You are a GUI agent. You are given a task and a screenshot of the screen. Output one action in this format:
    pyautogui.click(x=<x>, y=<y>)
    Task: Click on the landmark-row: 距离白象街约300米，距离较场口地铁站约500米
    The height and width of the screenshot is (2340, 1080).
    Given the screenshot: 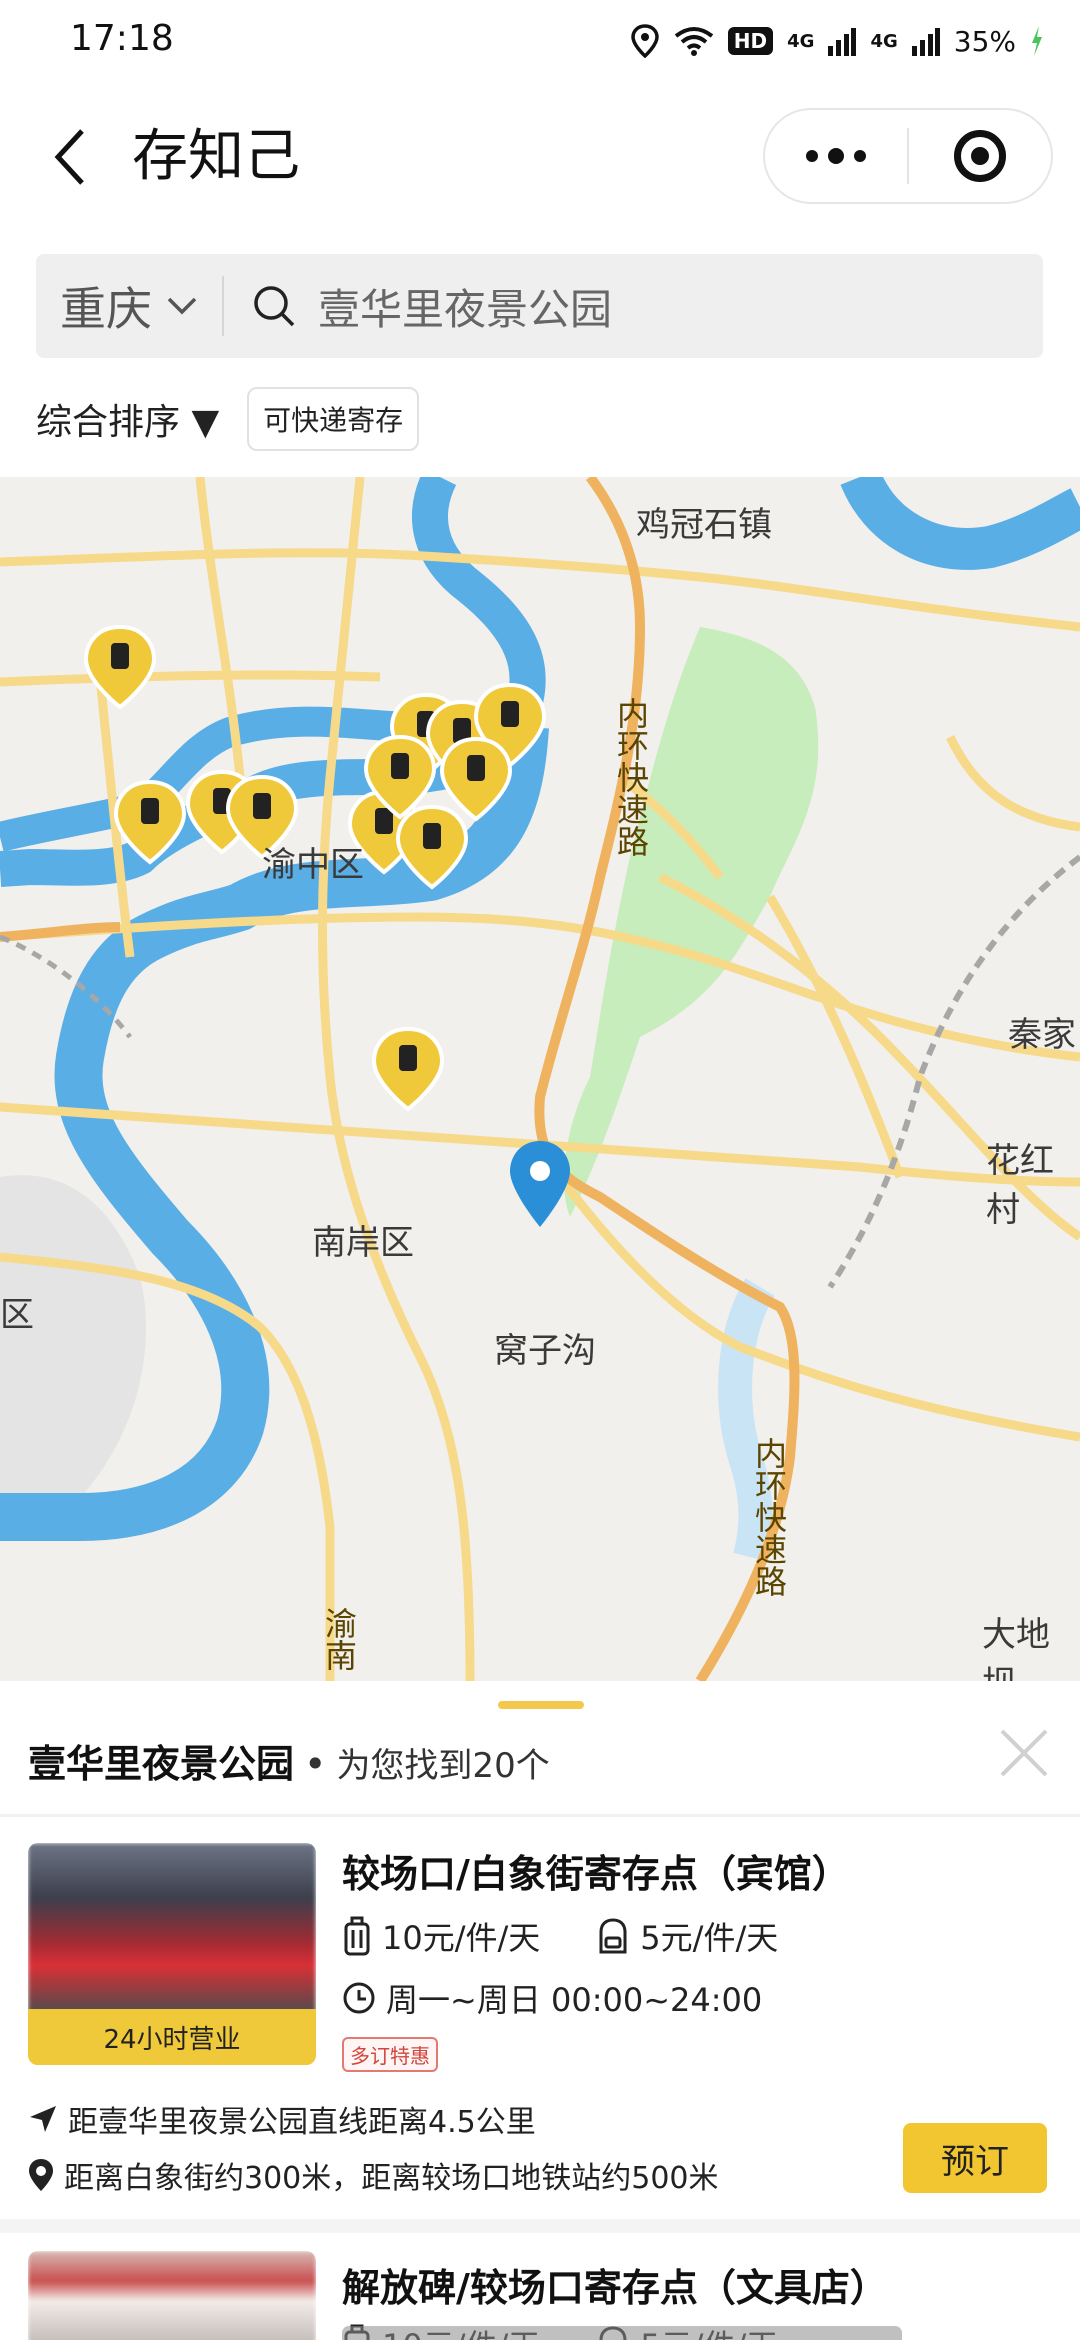 What is the action you would take?
    pyautogui.click(x=373, y=2175)
    